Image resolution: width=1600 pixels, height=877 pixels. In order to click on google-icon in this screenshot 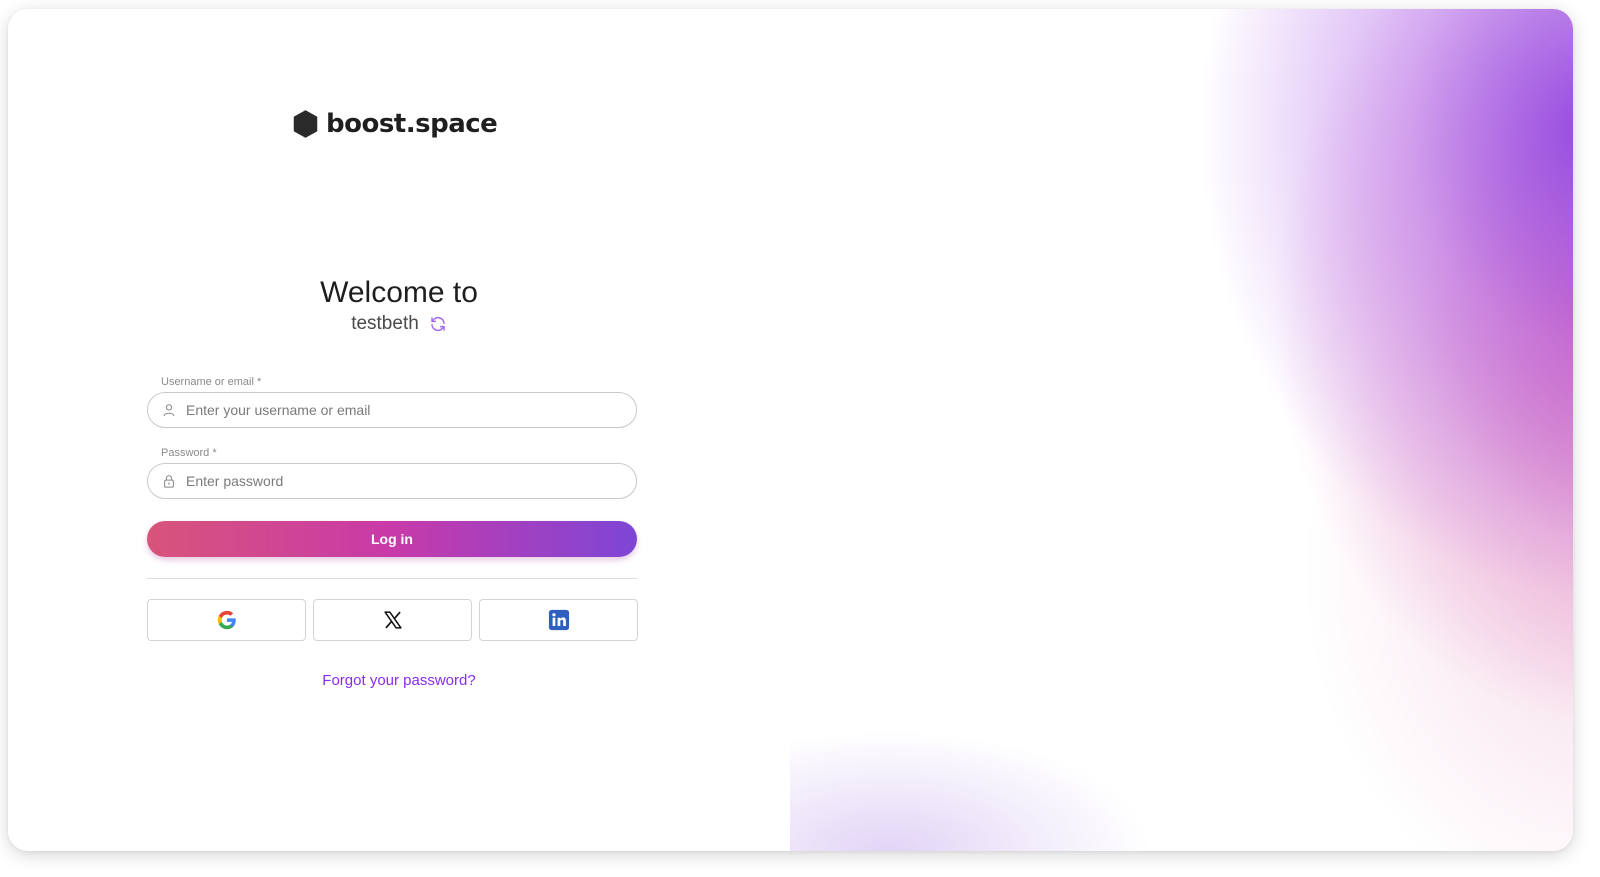, I will do `click(226, 620)`.